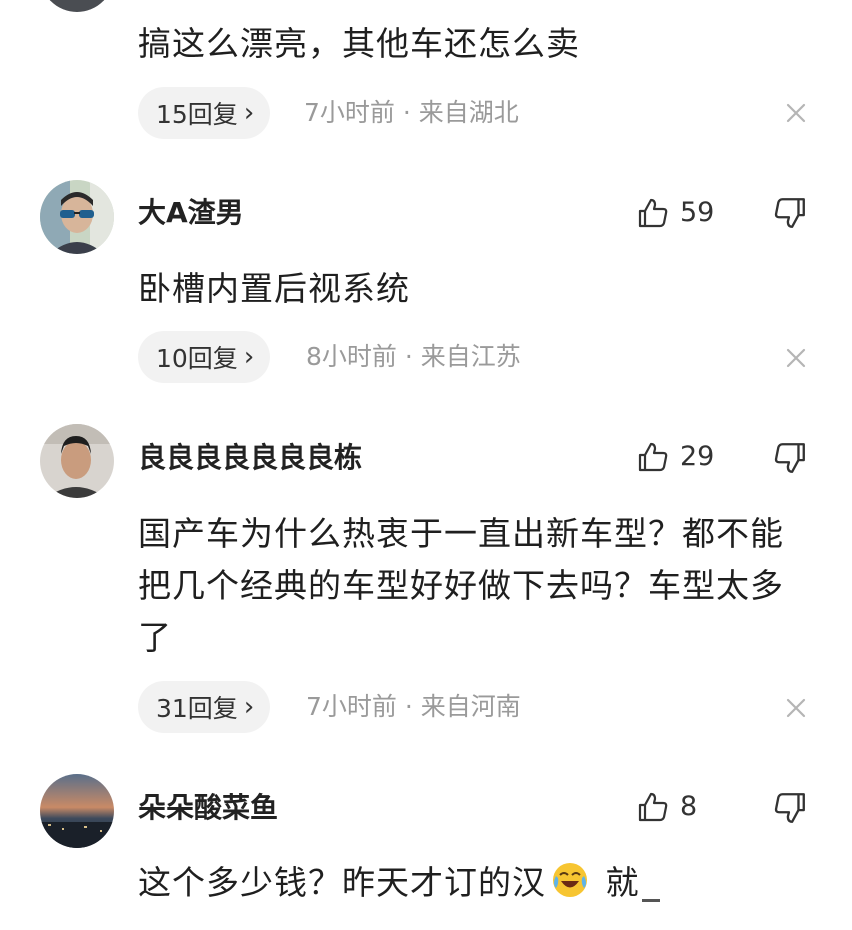 The image size is (852, 930). I want to click on comment-meta: 7小时前 · 来自河南, so click(413, 706).